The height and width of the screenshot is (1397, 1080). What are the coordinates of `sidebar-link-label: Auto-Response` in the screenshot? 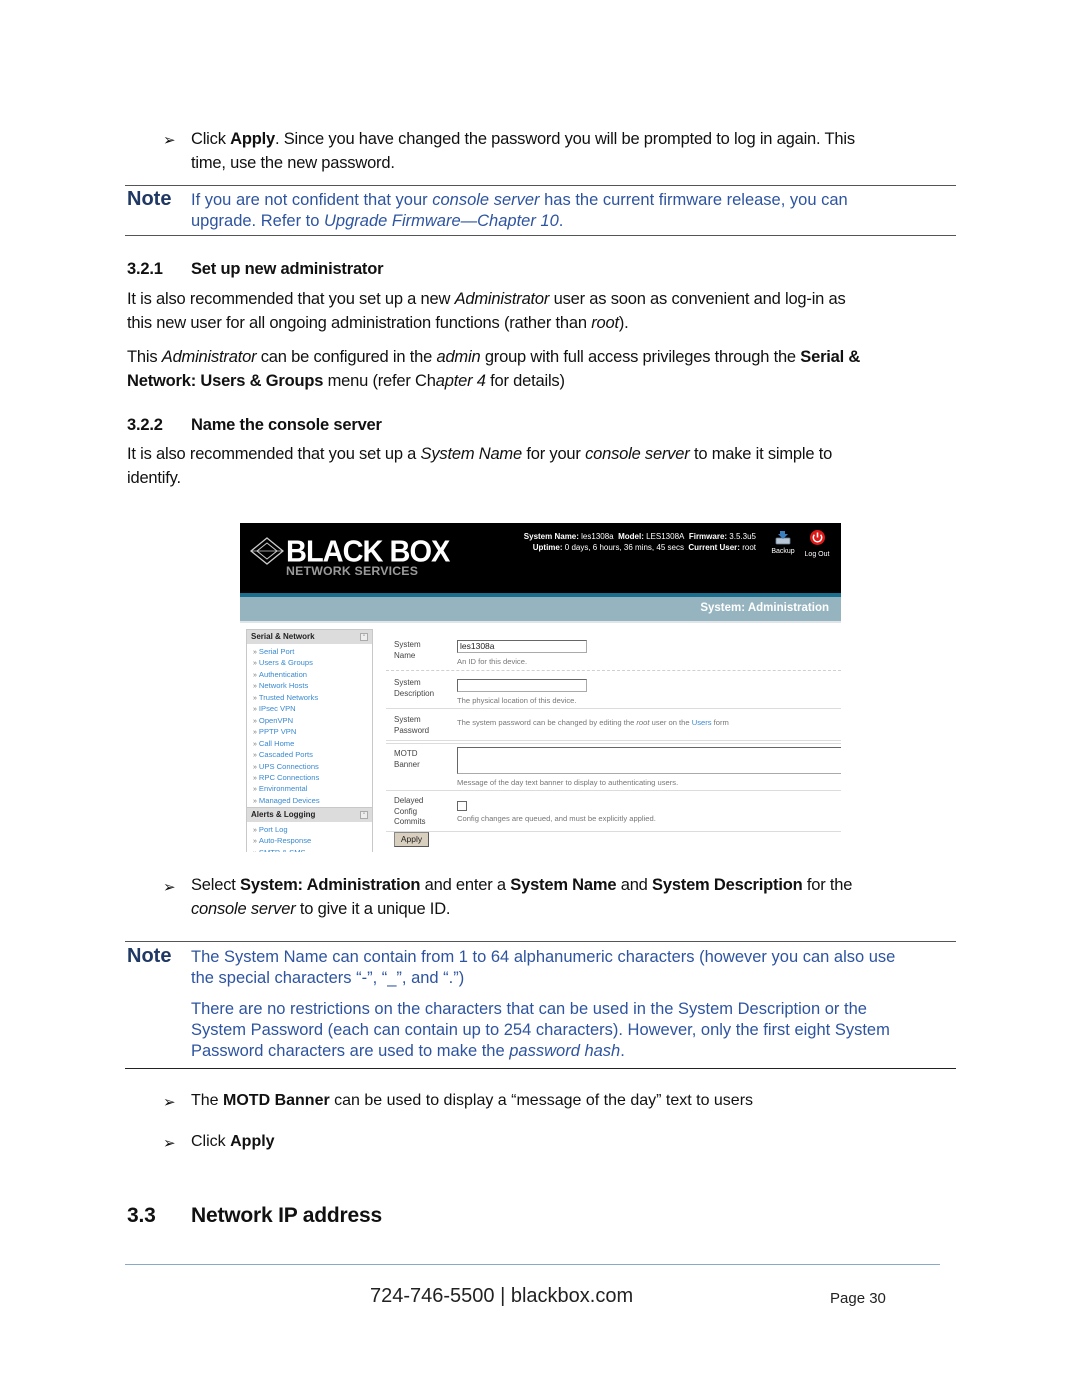 It's located at (285, 841).